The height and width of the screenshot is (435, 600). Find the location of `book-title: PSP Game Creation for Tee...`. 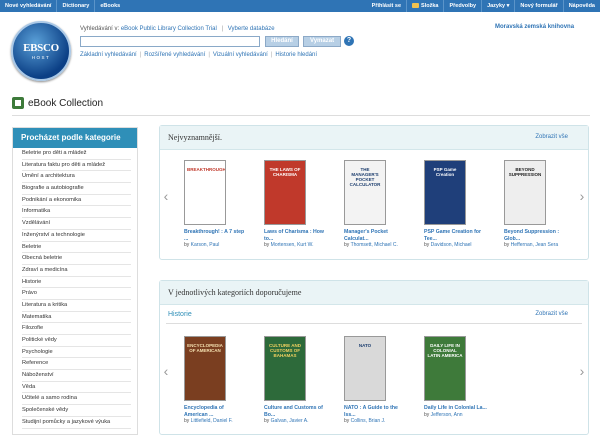

book-title: PSP Game Creation for Tee... is located at coordinates (456, 235).